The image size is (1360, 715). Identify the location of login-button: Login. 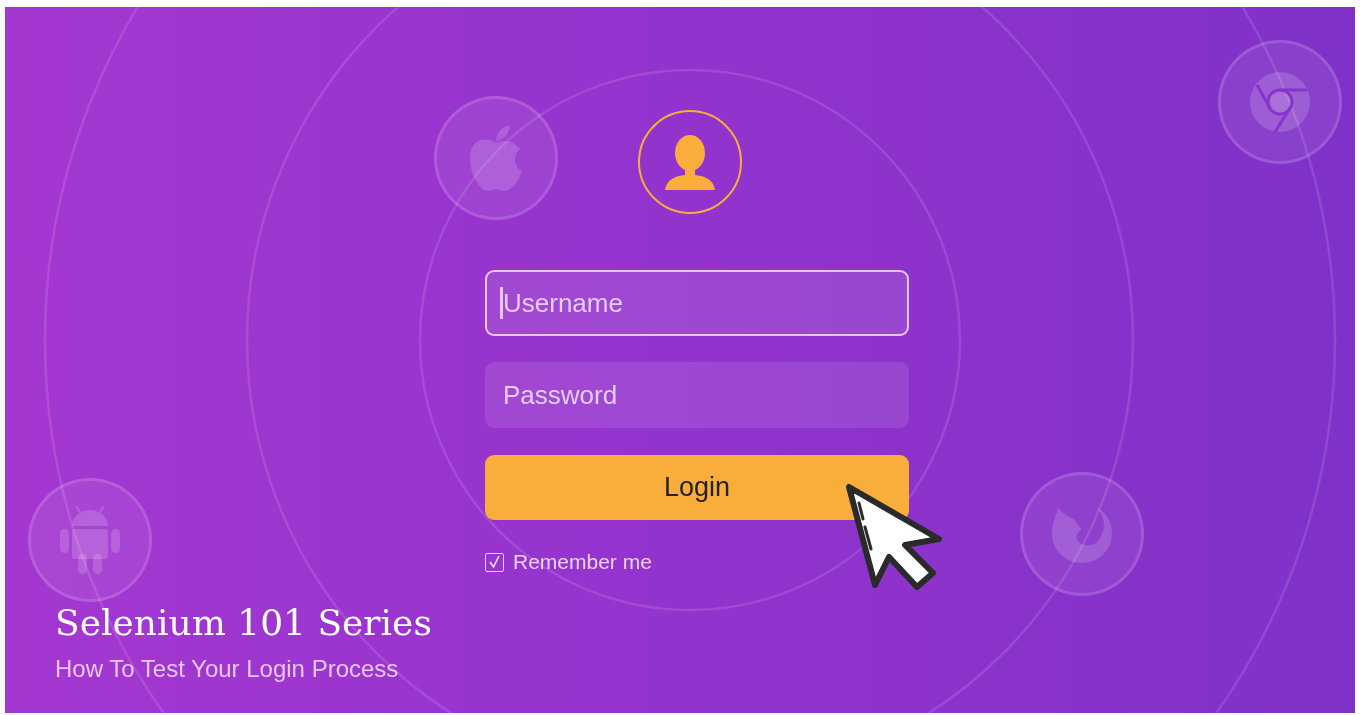
(697, 487).